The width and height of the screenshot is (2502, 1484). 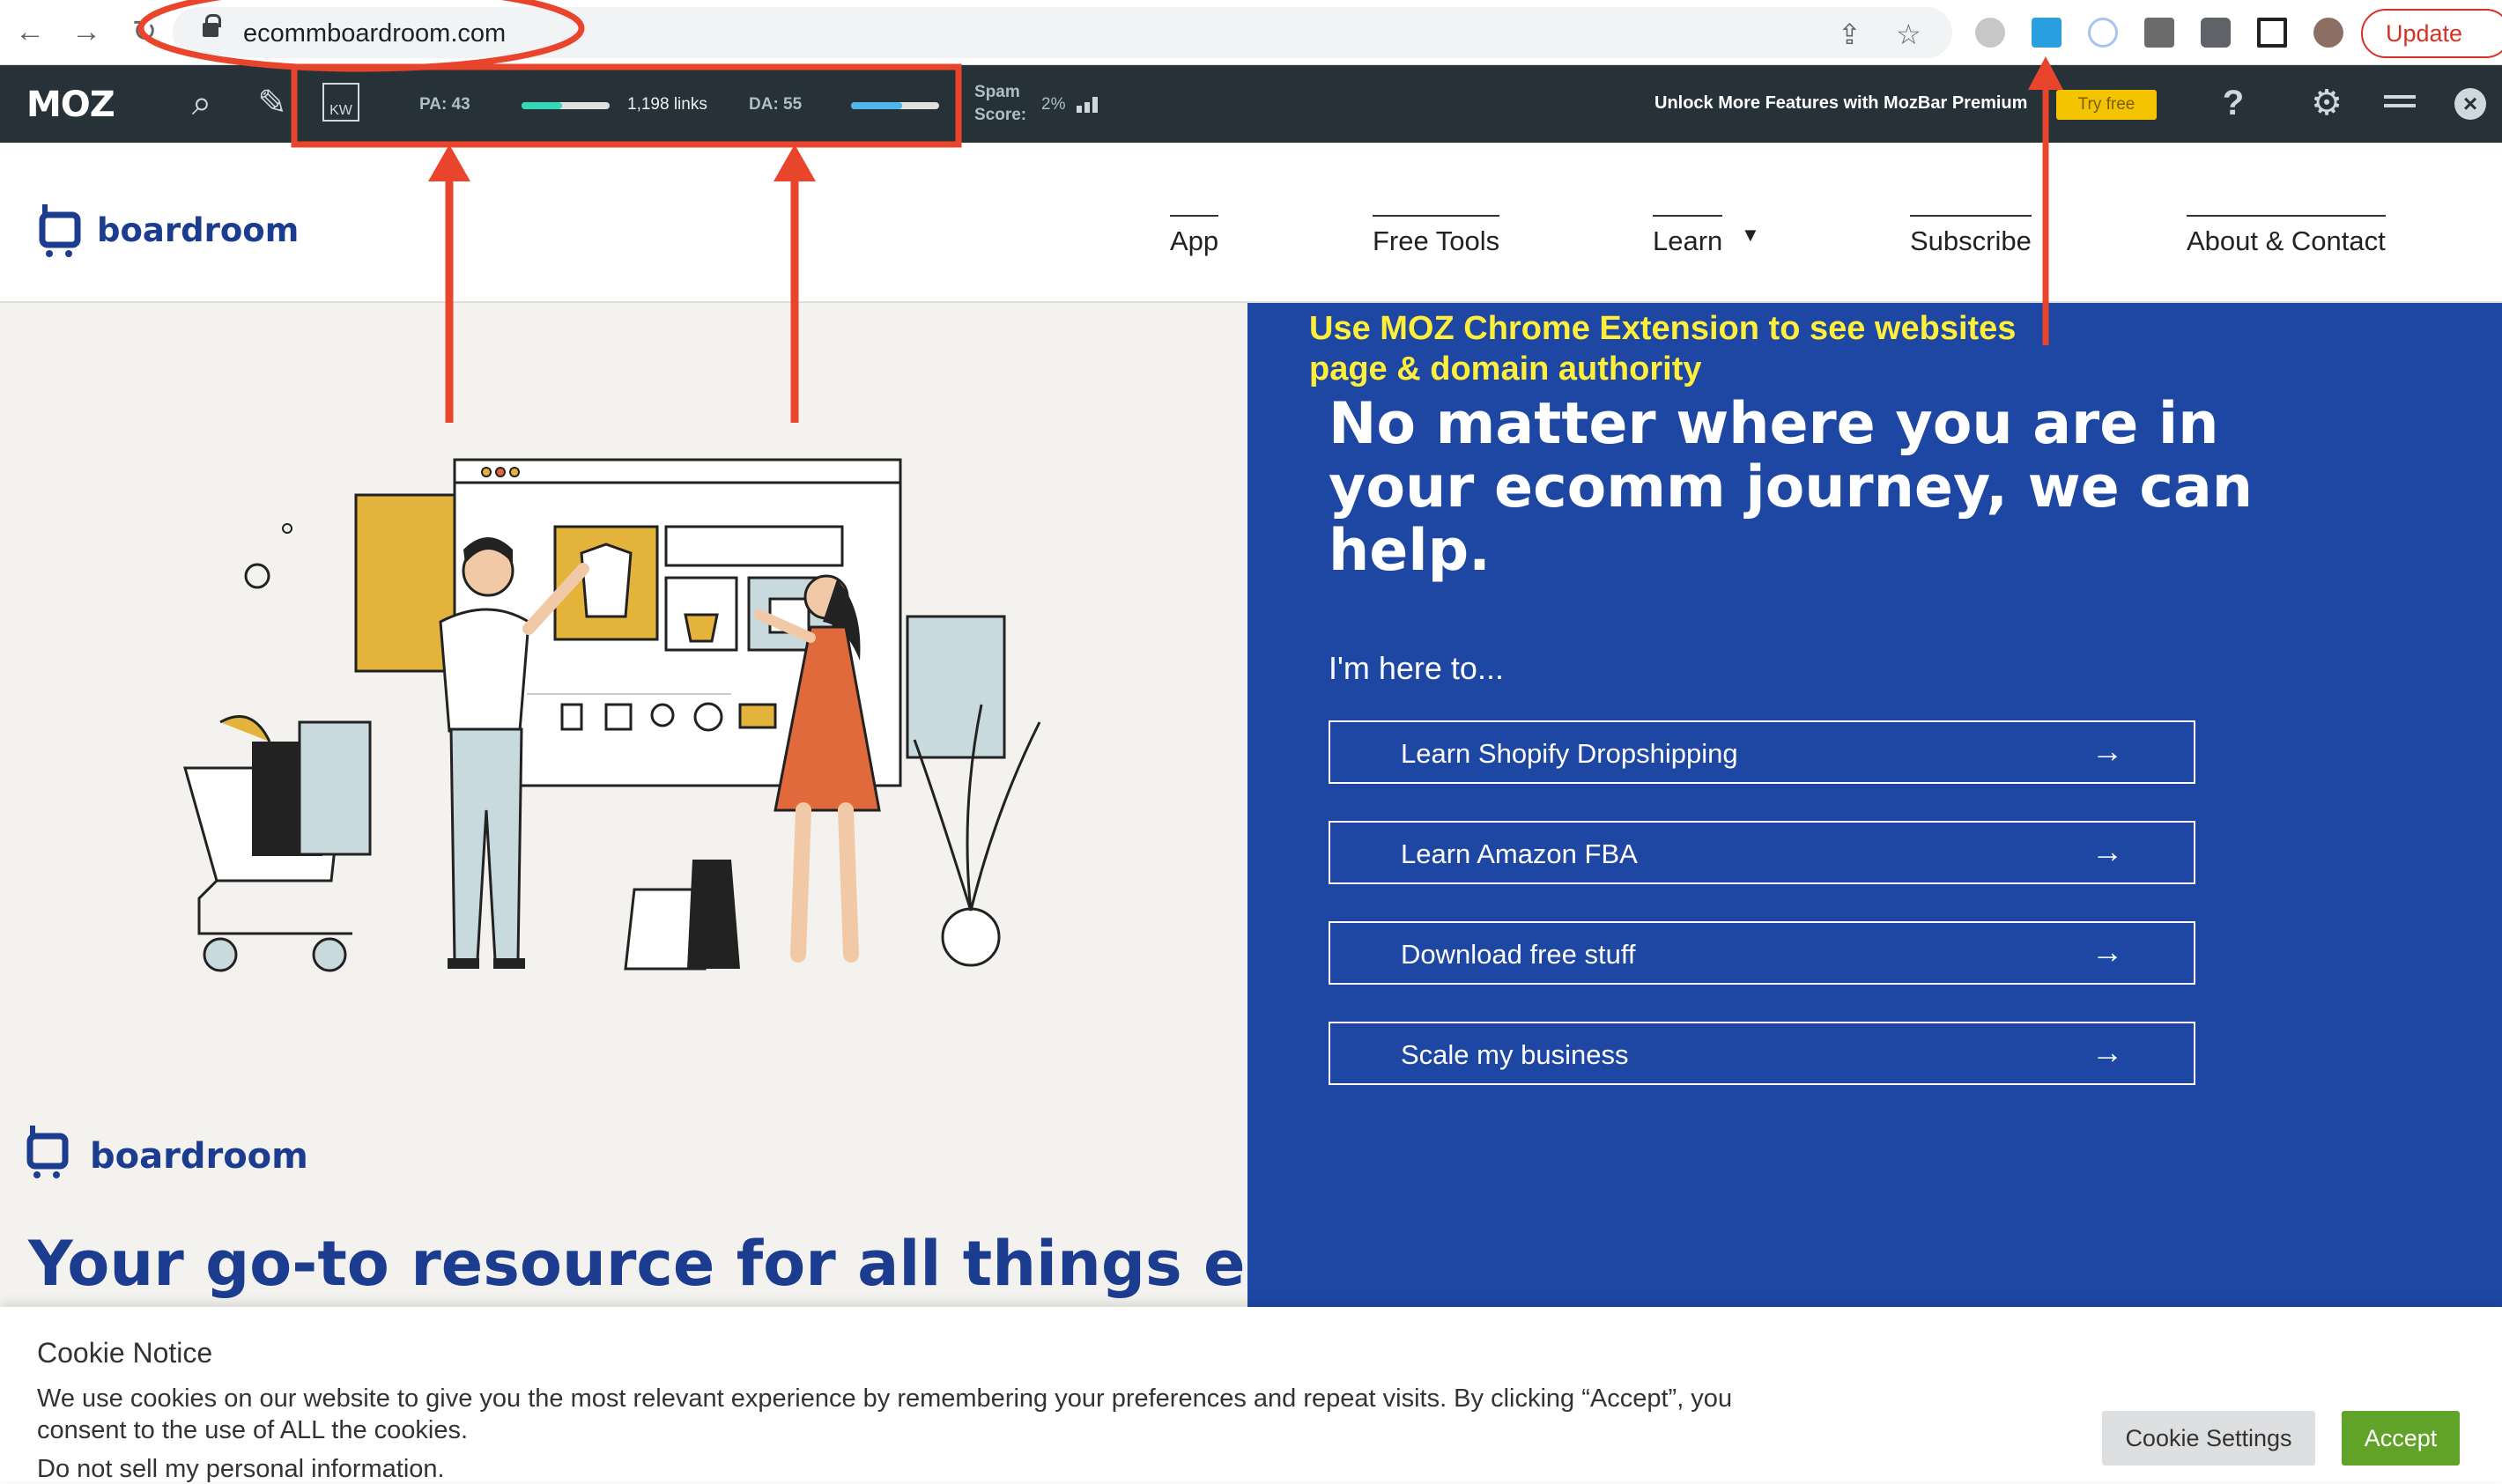 What do you see at coordinates (2431, 33) in the screenshot?
I see `update-button: Update` at bounding box center [2431, 33].